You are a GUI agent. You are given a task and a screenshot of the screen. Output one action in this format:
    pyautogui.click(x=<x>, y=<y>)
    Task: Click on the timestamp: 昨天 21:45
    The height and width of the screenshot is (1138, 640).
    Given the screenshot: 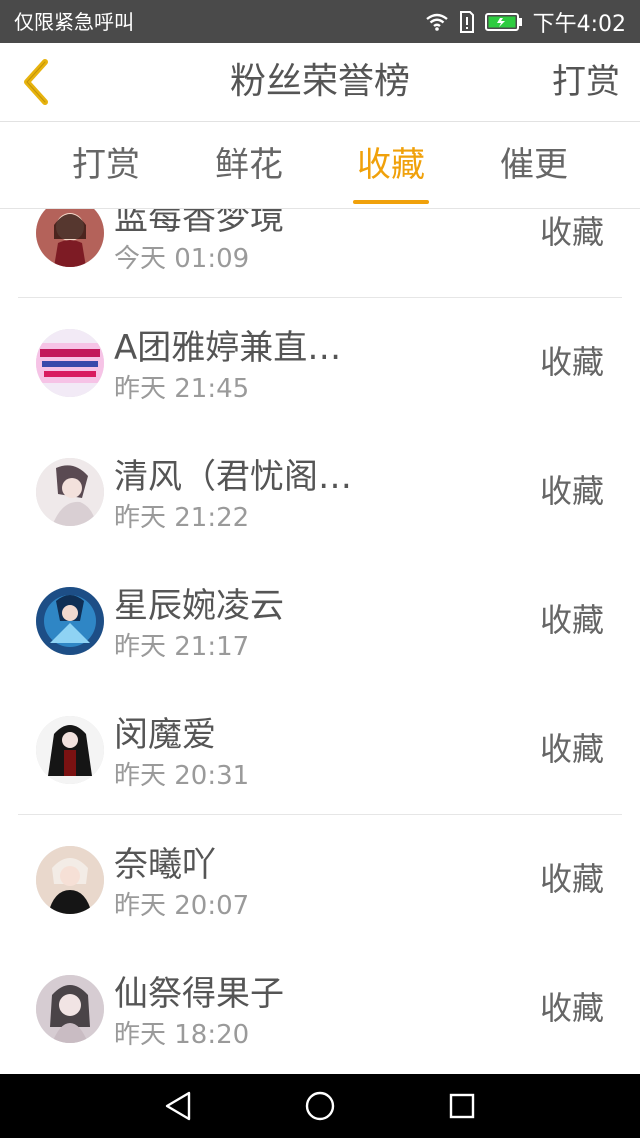 What is the action you would take?
    pyautogui.click(x=182, y=389)
    